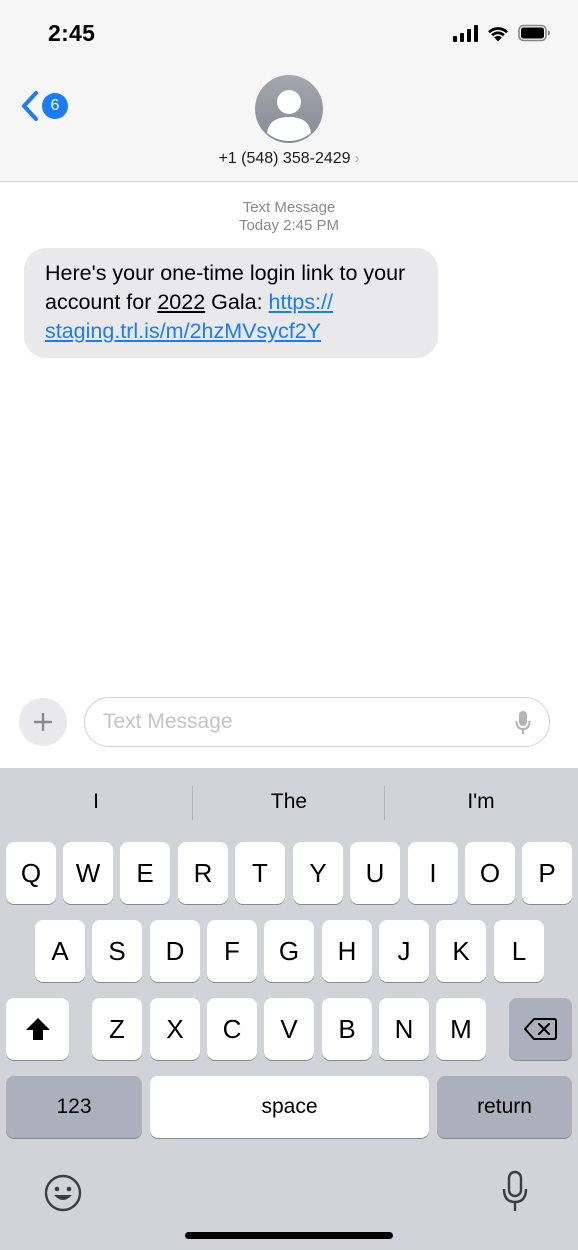 The width and height of the screenshot is (578, 1250). I want to click on key-e: E, so click(145, 873).